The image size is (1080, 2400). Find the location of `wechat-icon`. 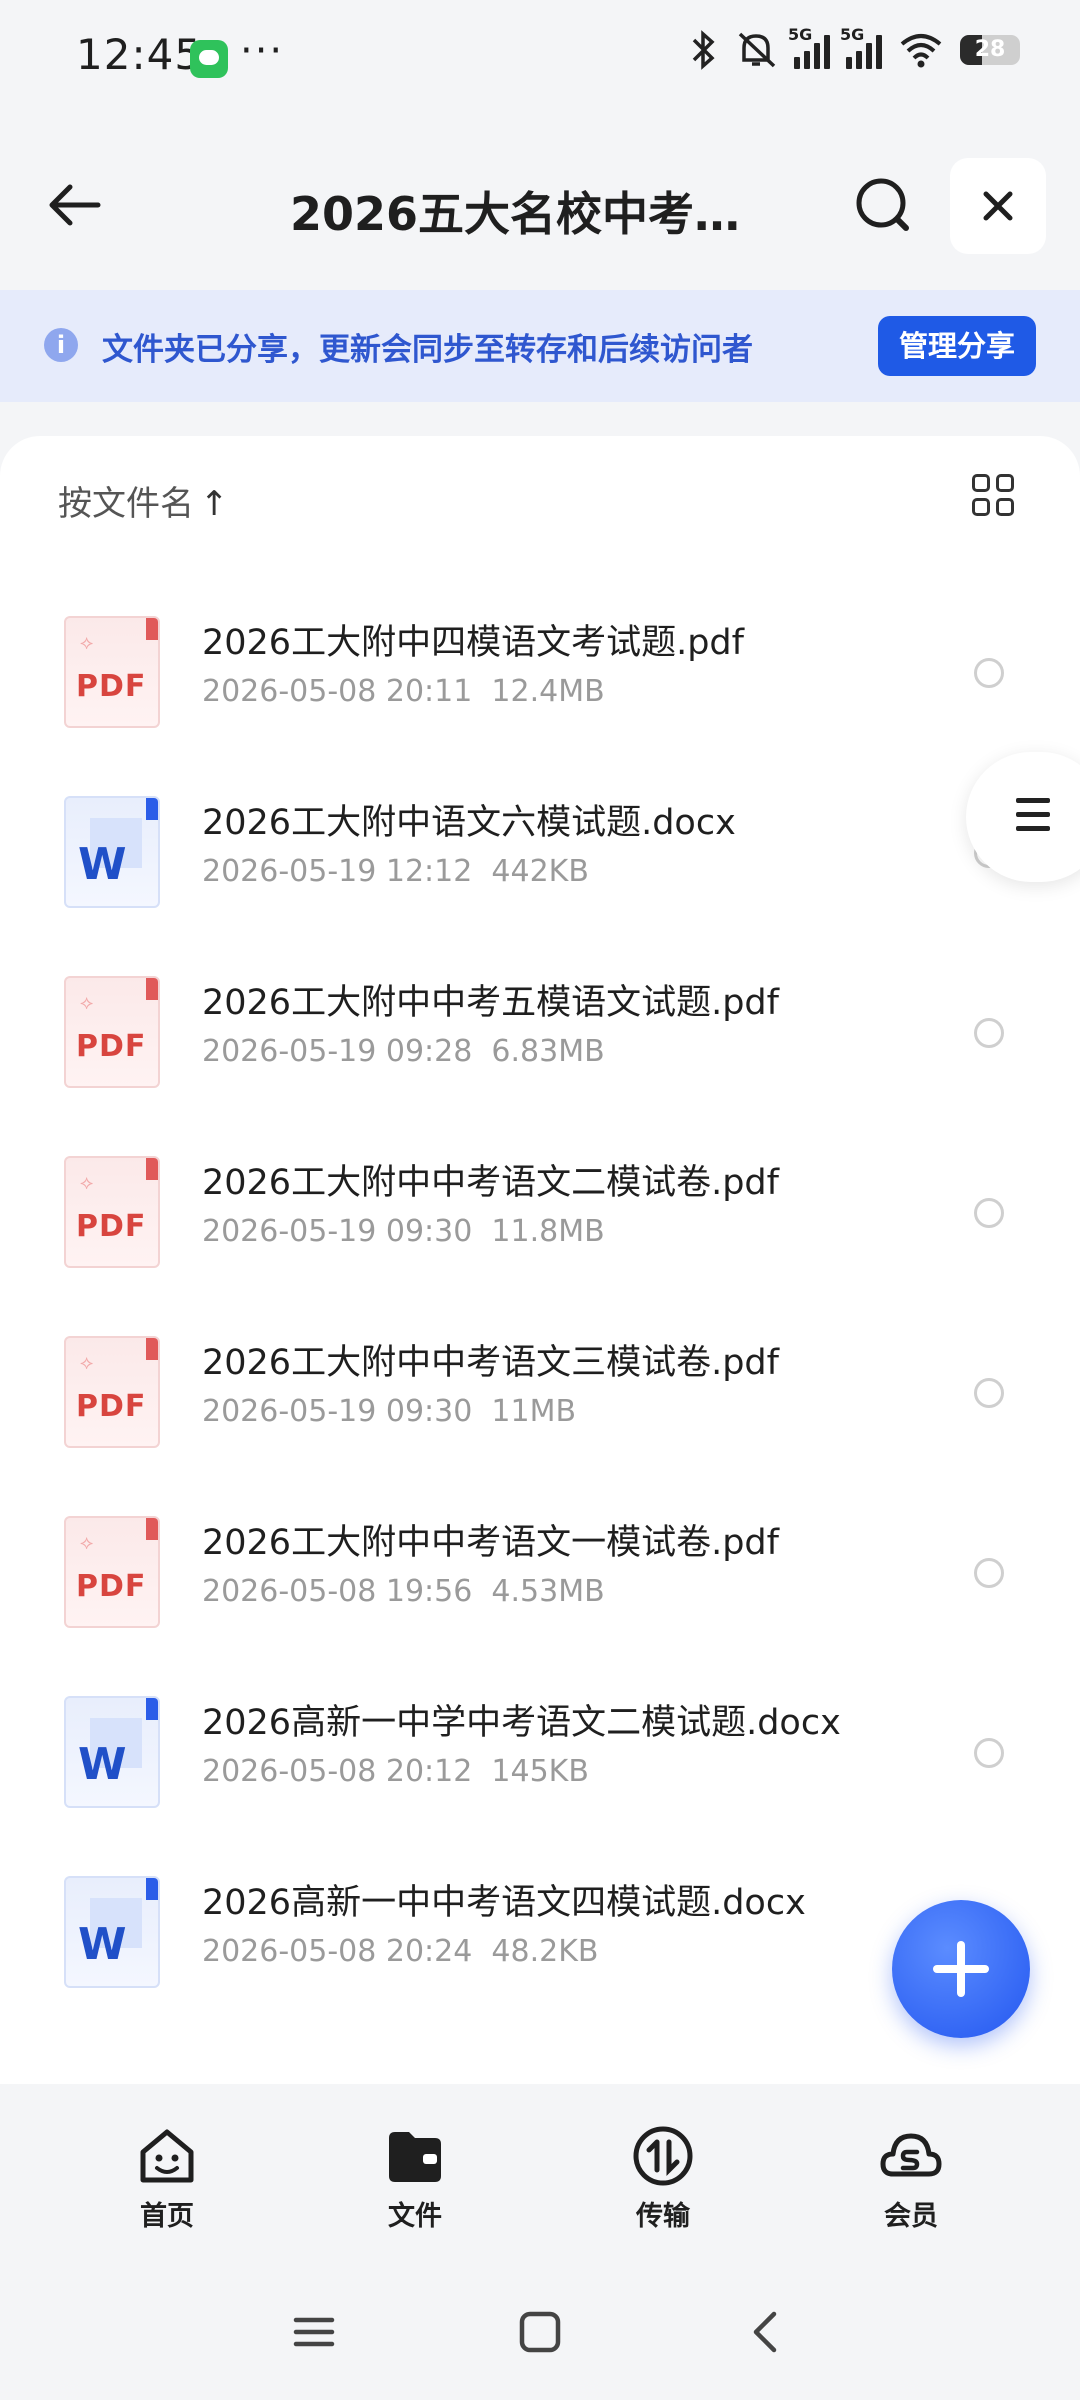

wechat-icon is located at coordinates (209, 59).